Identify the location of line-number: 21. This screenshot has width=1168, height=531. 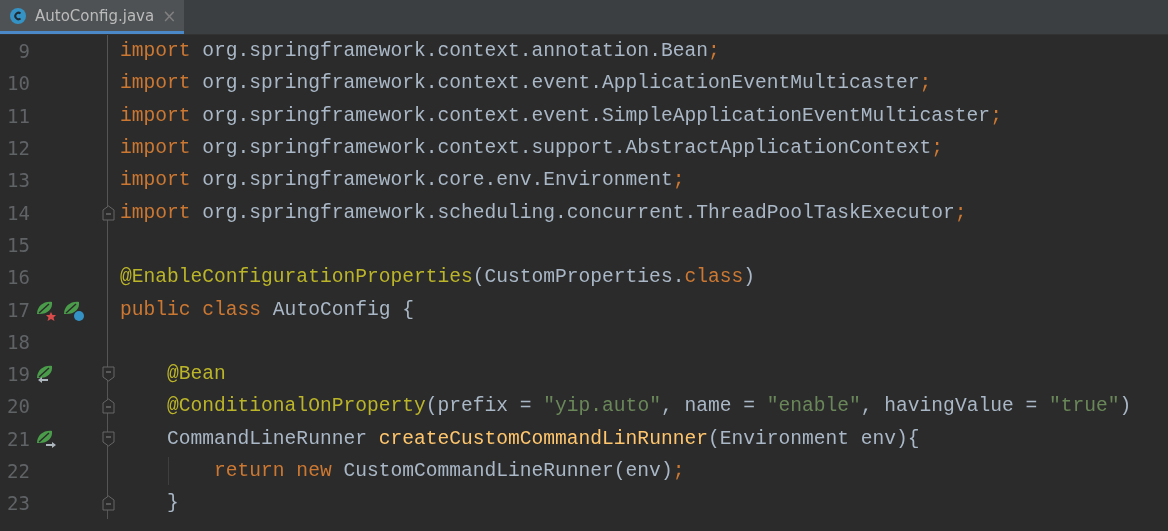
(18, 438).